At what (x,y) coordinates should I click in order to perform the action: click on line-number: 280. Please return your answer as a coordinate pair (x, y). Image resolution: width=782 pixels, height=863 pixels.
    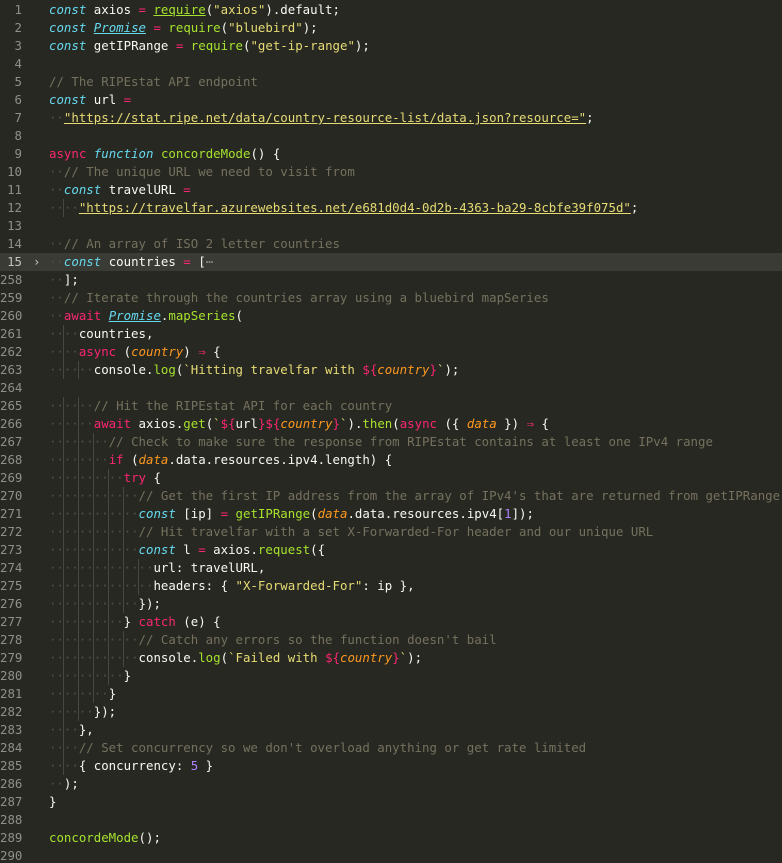
    Looking at the image, I should click on (11, 675).